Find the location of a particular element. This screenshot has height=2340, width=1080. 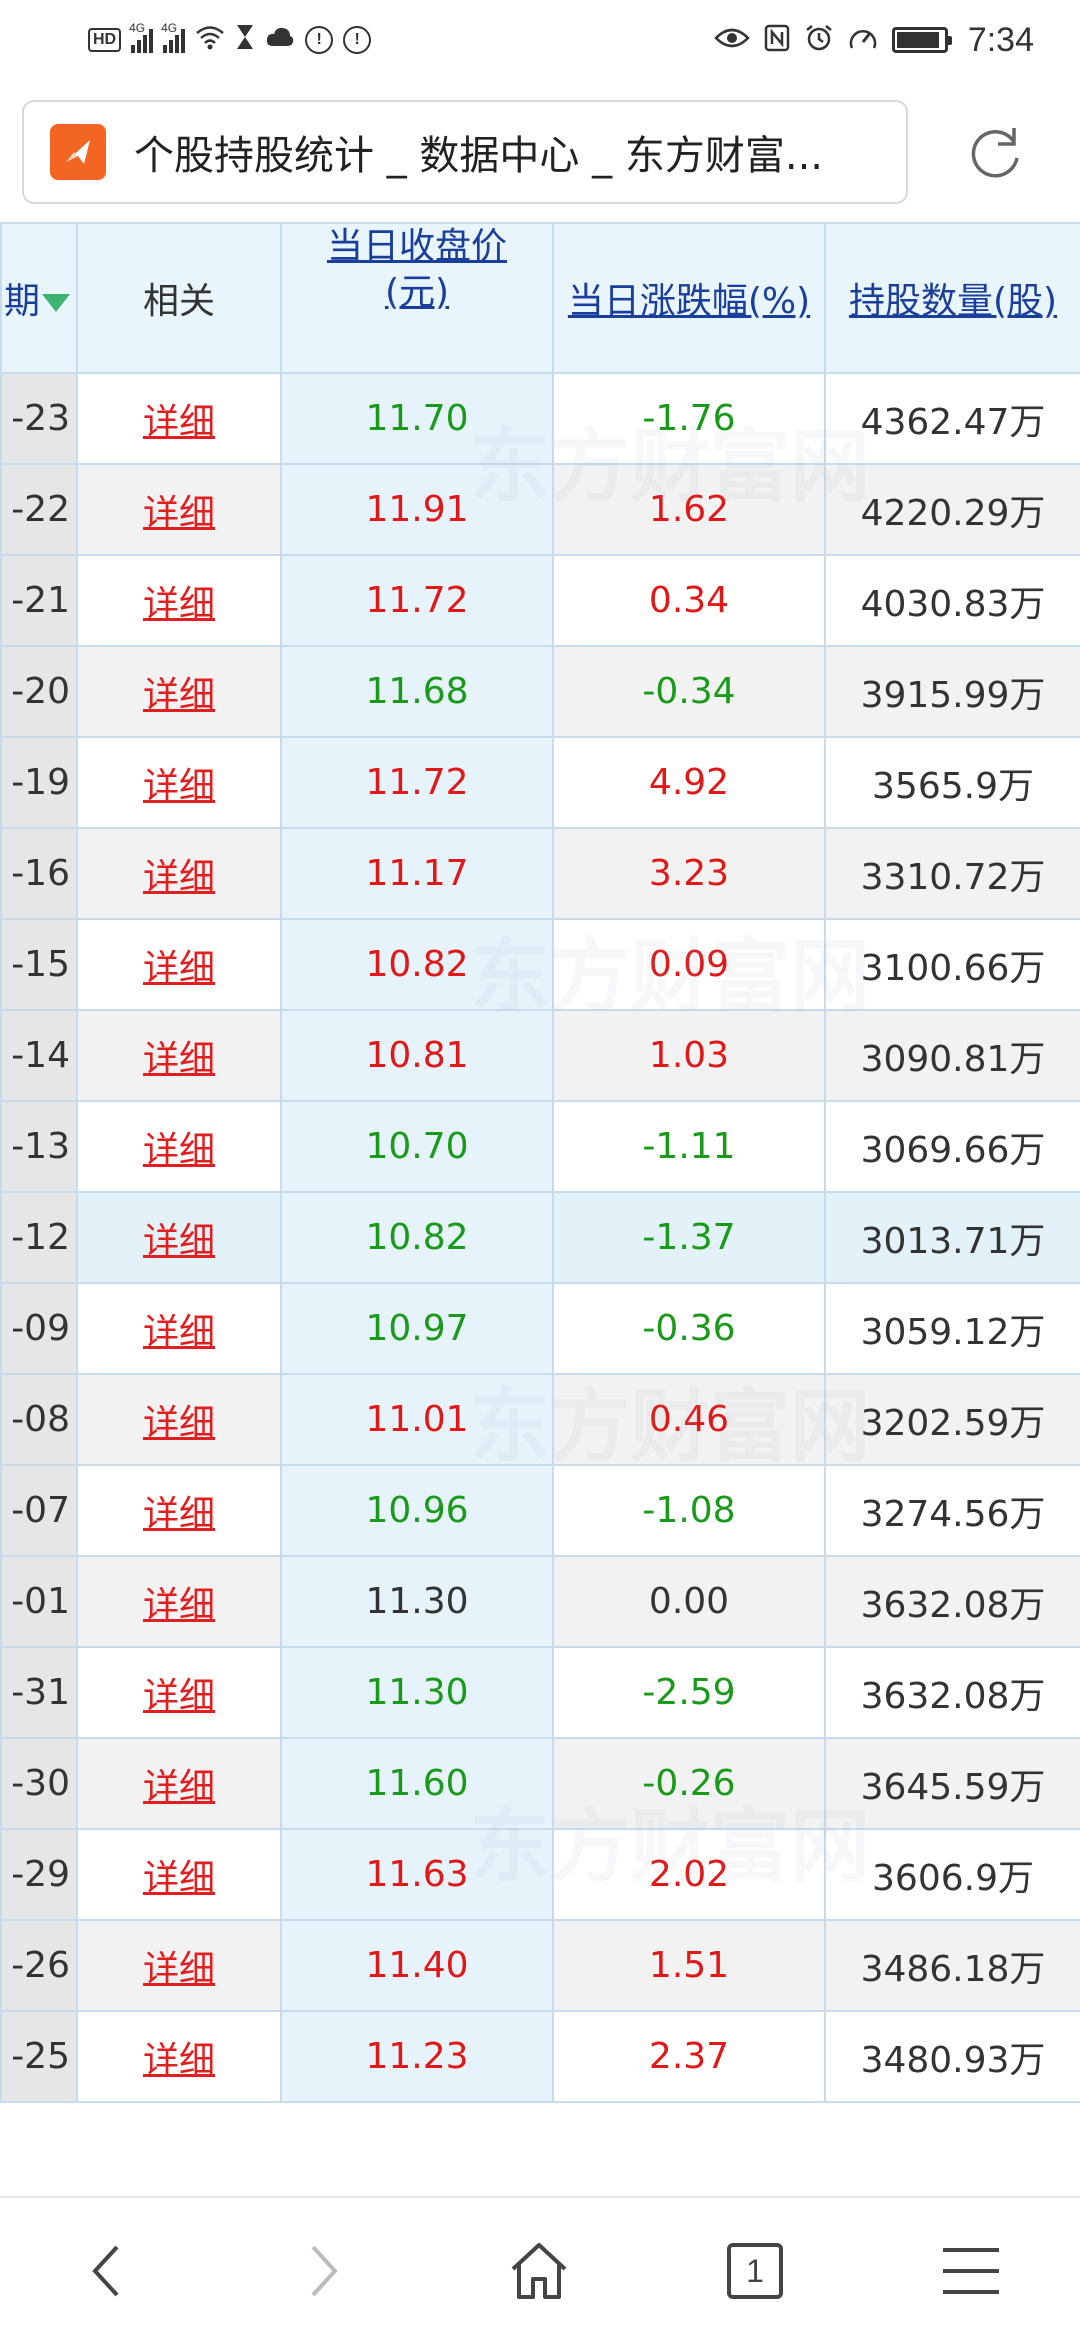

cell-holding-qty: 4362.47万 is located at coordinates (952, 418).